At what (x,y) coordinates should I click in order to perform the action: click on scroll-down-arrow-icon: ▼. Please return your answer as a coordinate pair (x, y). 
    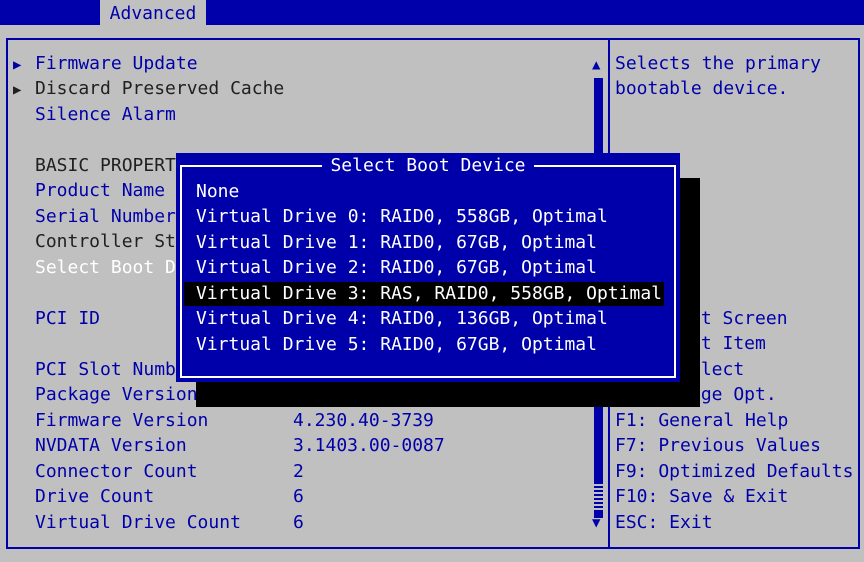
    Looking at the image, I should click on (596, 523).